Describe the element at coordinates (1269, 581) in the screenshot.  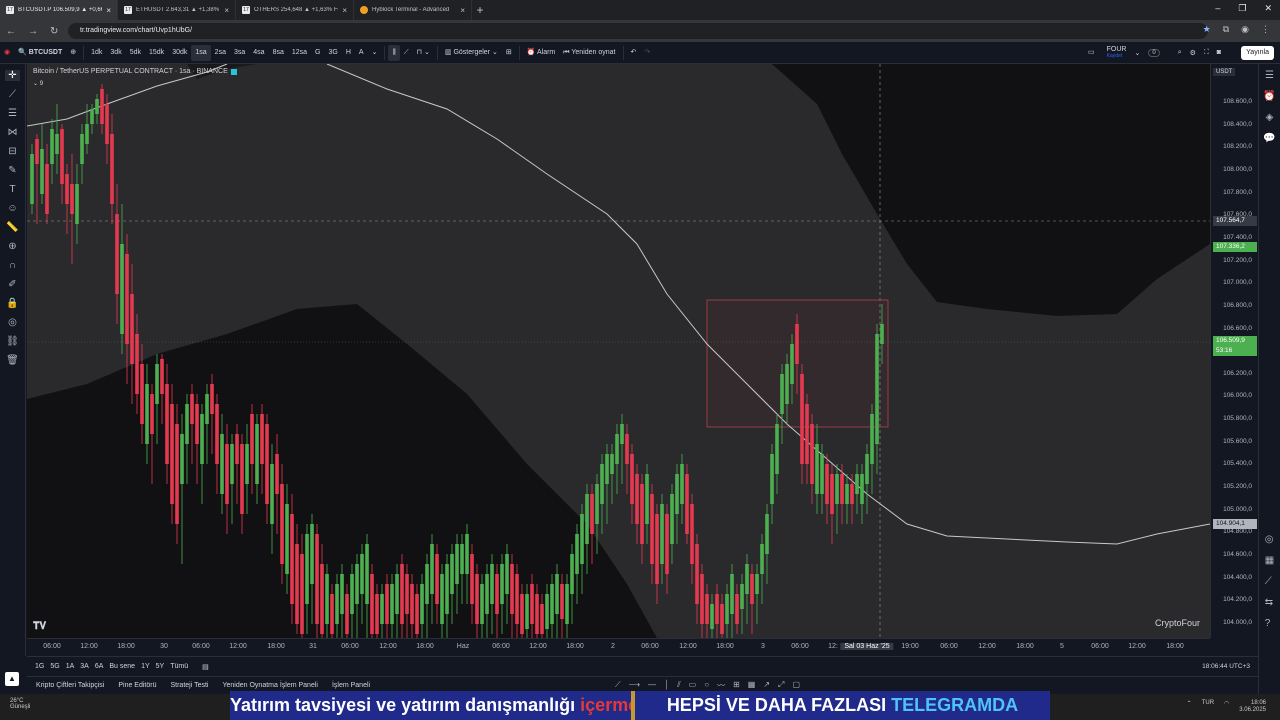
I see `ideas-icon: ⟋` at that location.